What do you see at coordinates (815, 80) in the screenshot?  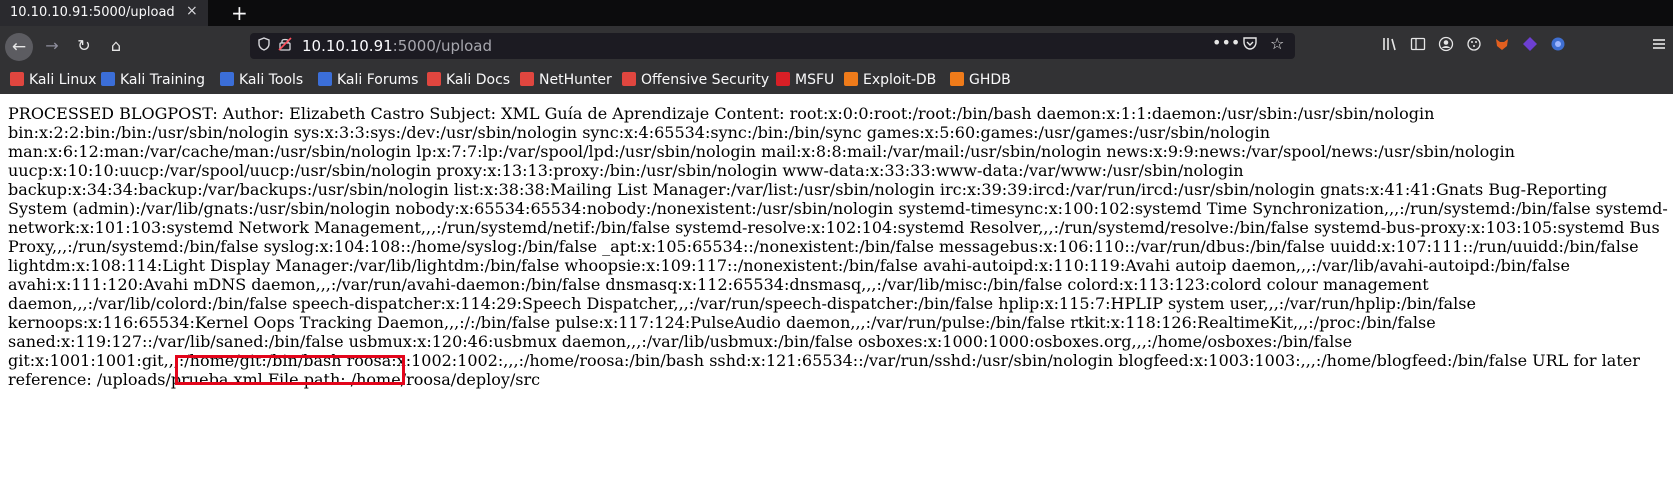 I see `bookmark-label: MSFU` at bounding box center [815, 80].